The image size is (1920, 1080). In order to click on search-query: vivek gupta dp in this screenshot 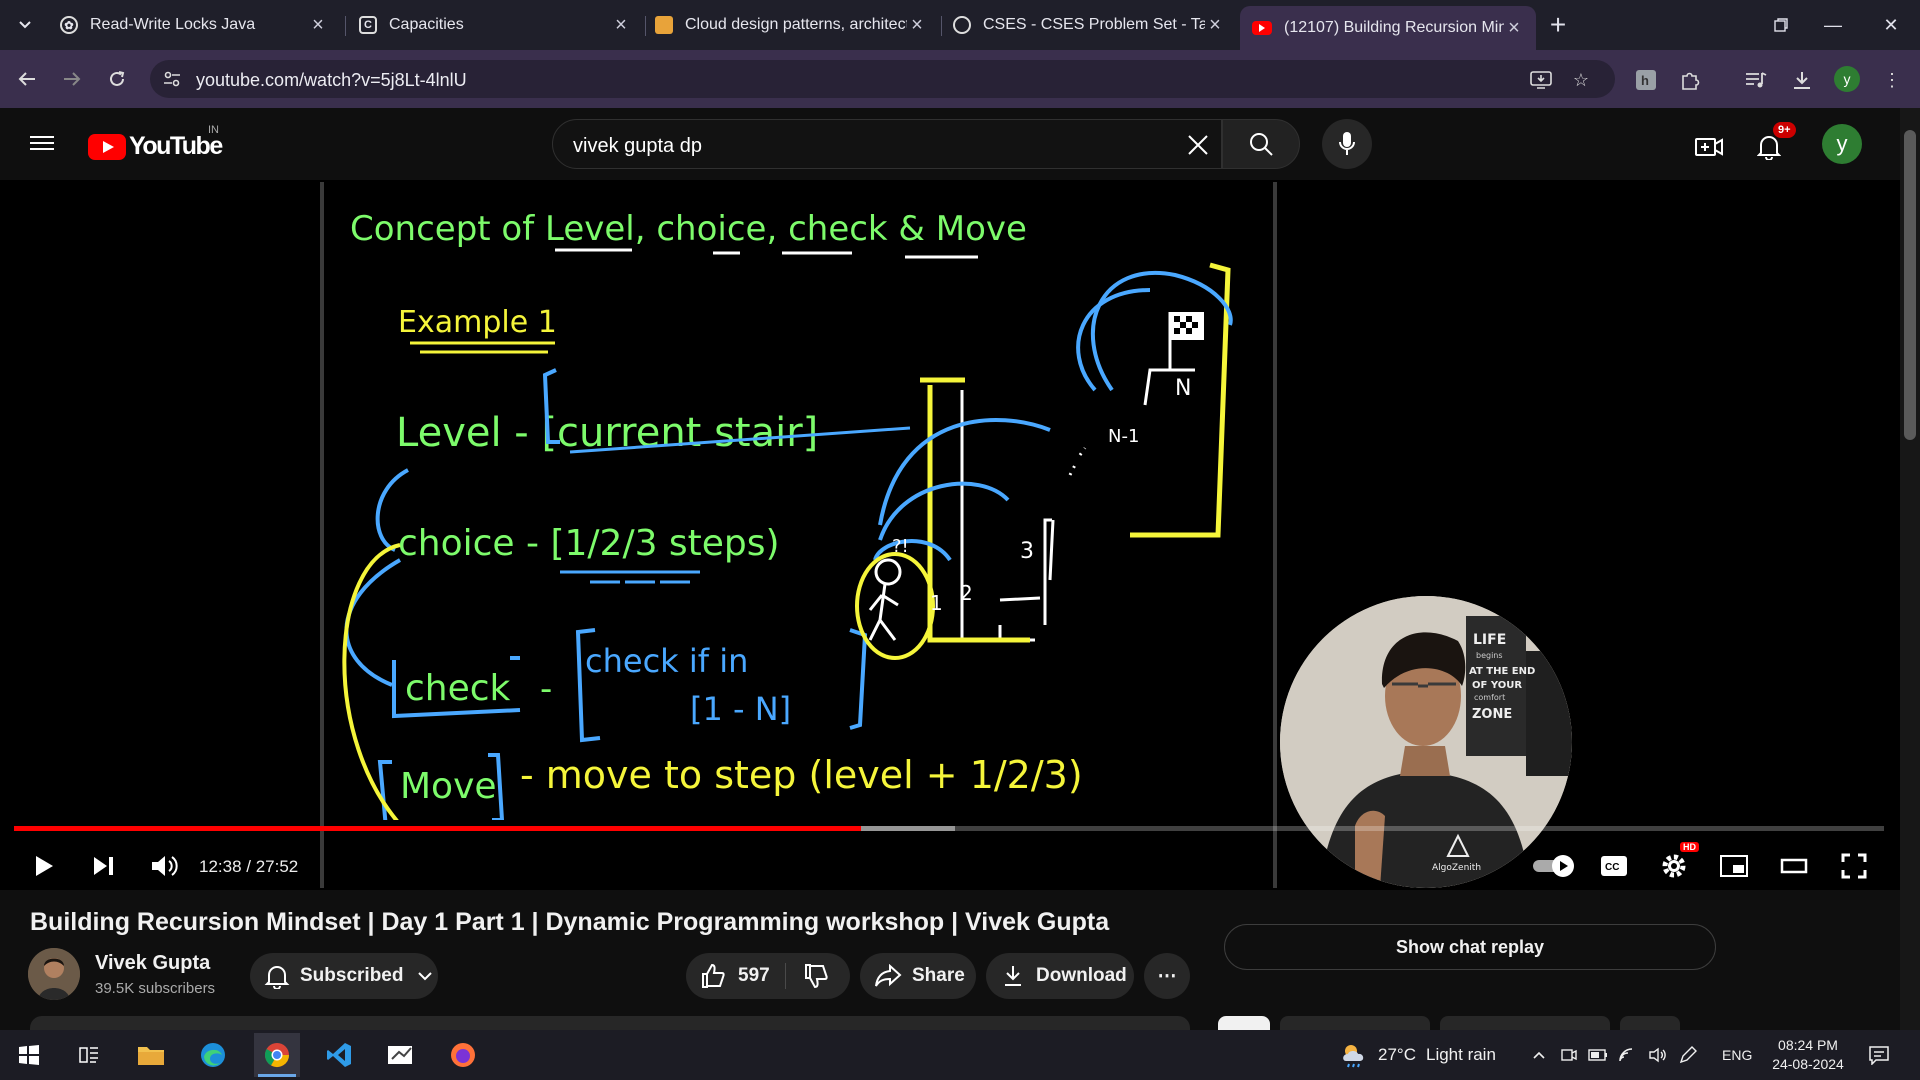, I will do `click(637, 146)`.